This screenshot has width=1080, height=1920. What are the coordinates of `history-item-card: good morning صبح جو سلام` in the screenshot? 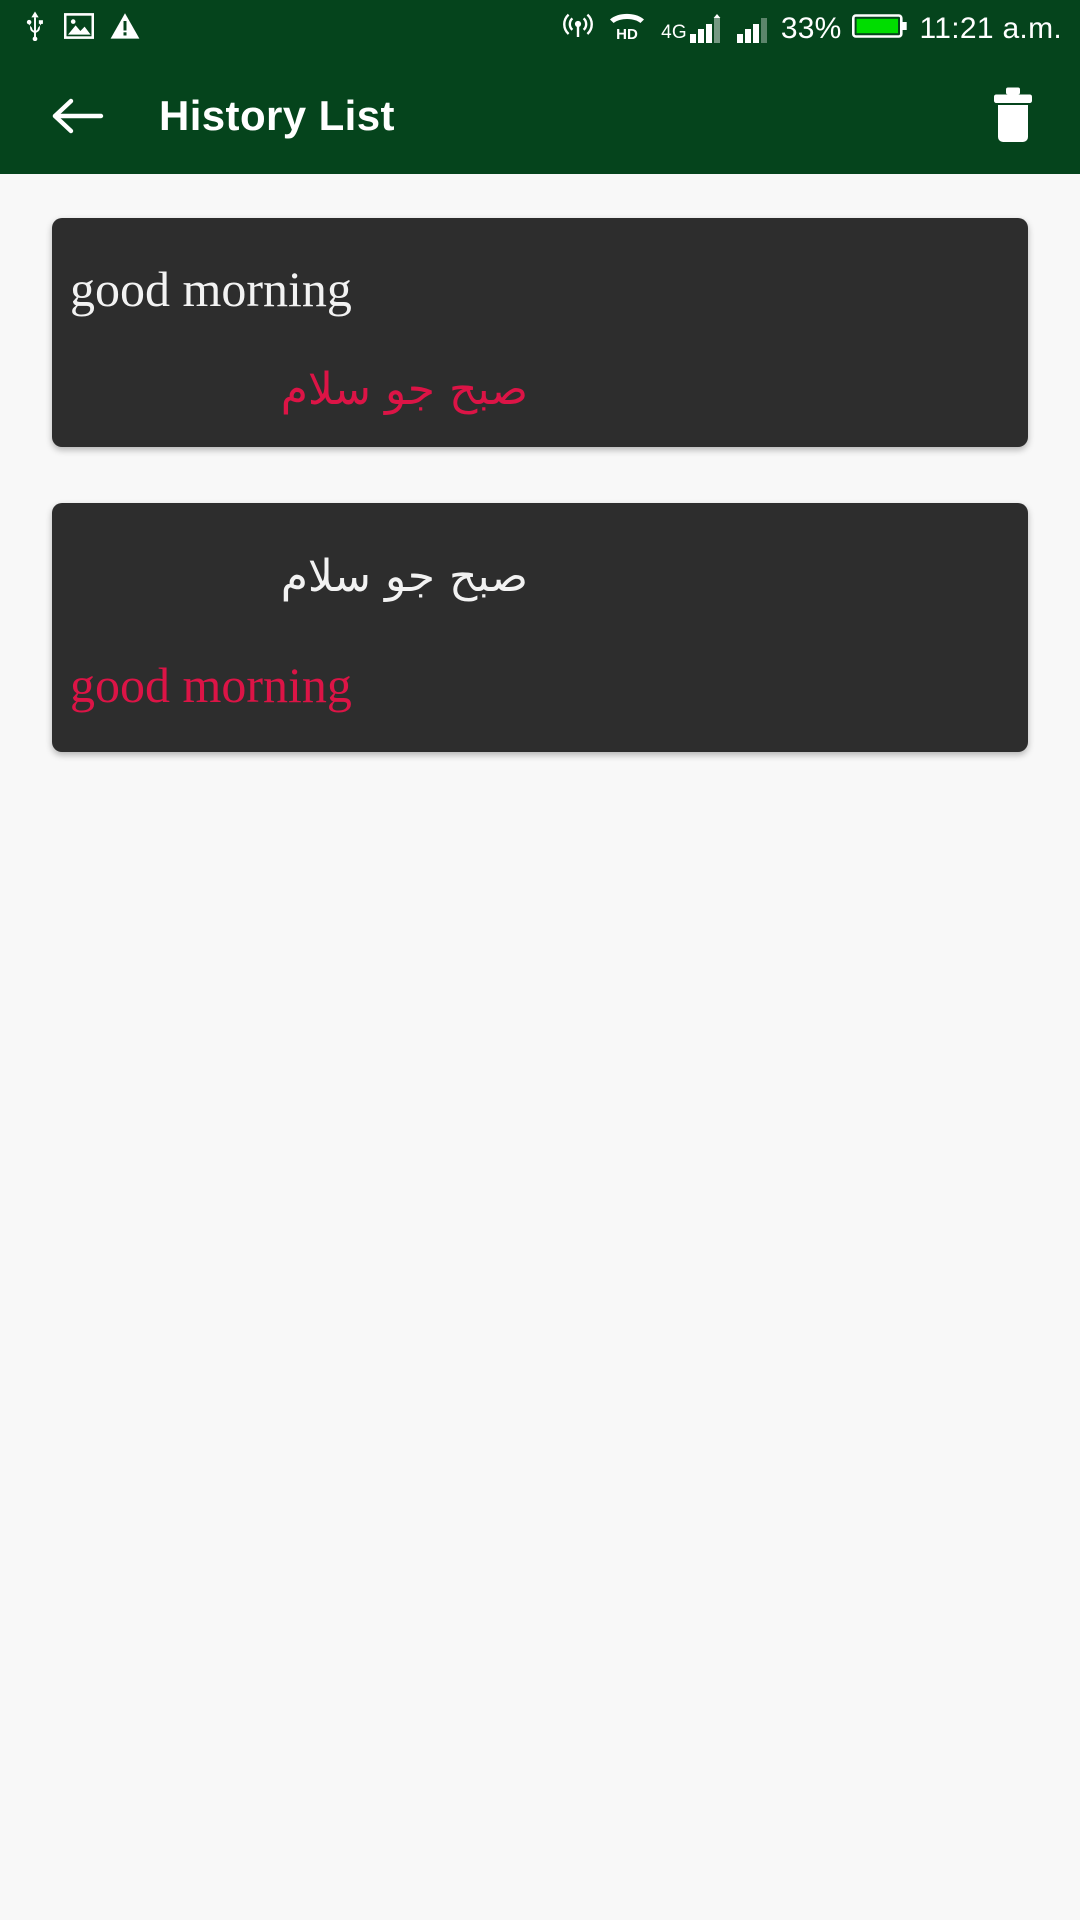 It's located at (540, 332).